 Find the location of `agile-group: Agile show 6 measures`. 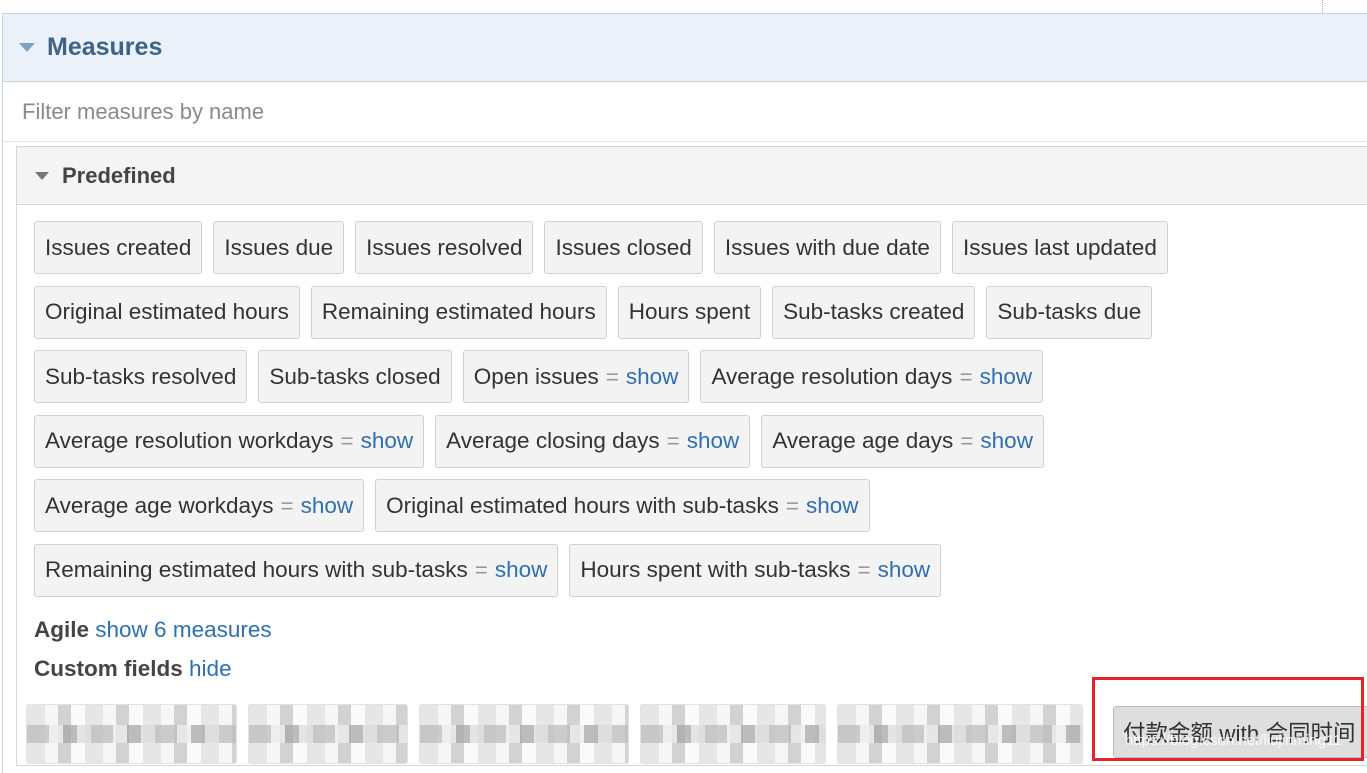

agile-group: Agile show 6 measures is located at coordinates (153, 630).